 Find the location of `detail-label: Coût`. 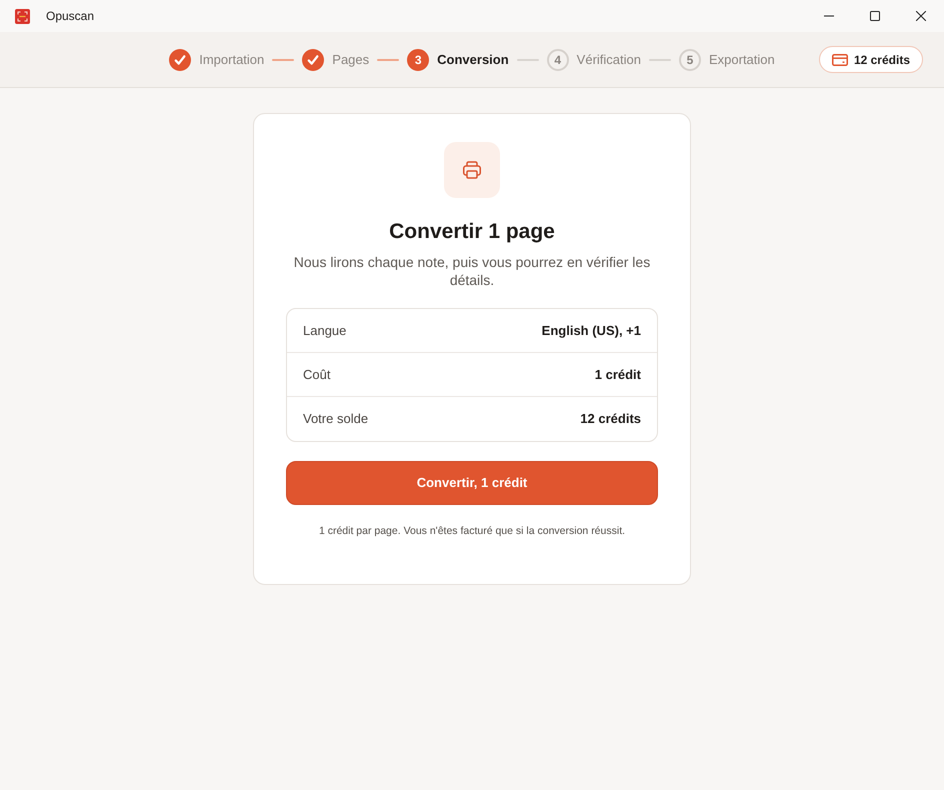

detail-label: Coût is located at coordinates (316, 375).